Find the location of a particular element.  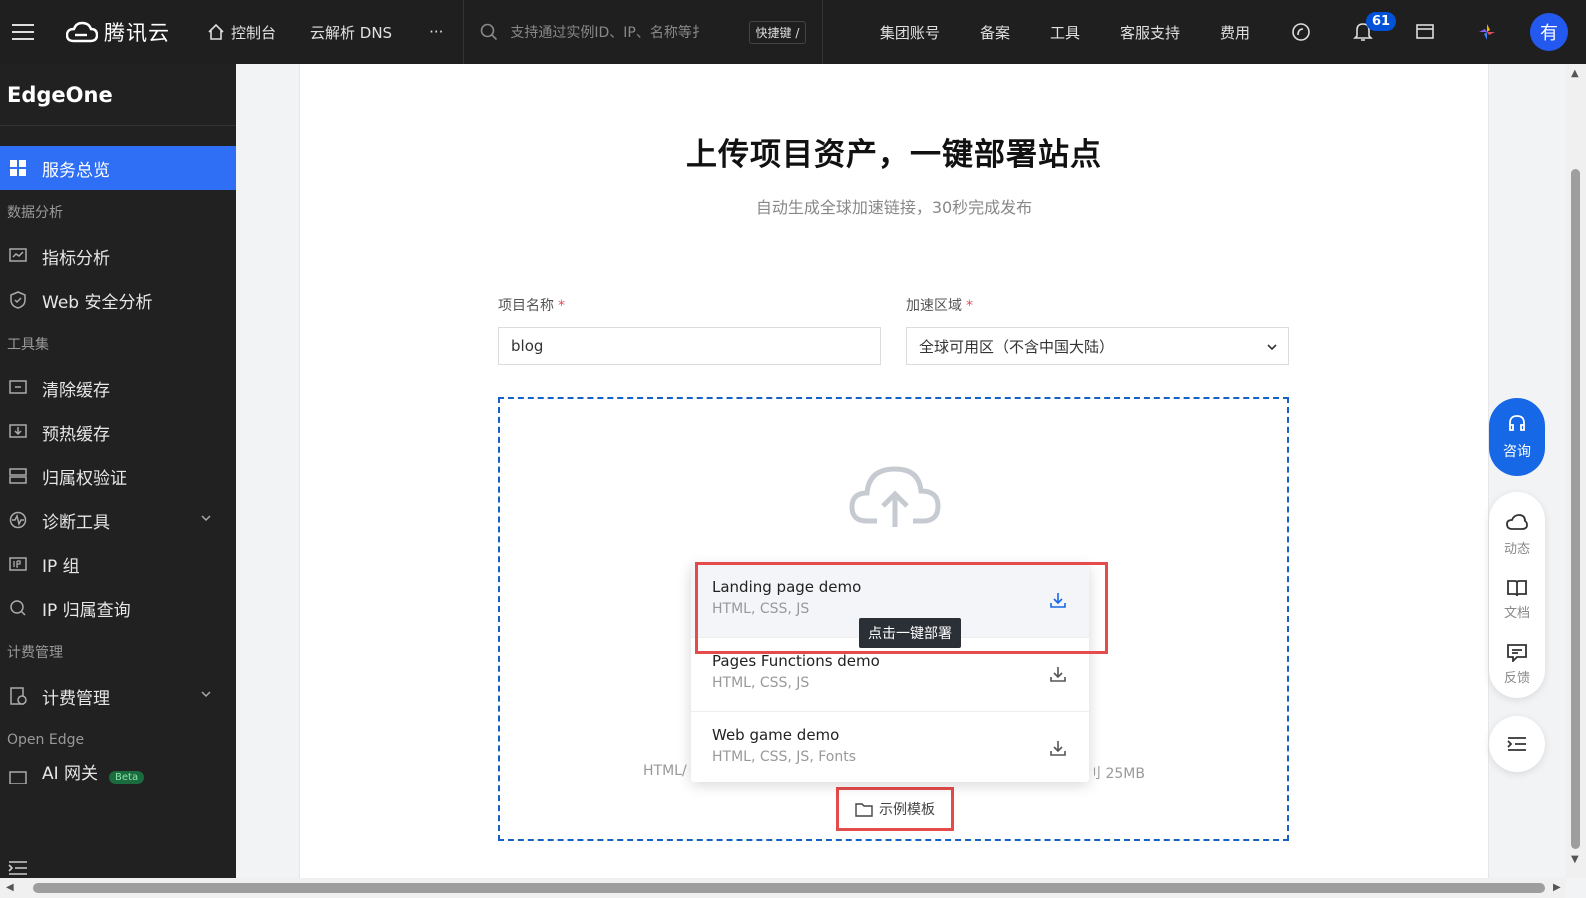

news-label: 动态 is located at coordinates (1516, 549).